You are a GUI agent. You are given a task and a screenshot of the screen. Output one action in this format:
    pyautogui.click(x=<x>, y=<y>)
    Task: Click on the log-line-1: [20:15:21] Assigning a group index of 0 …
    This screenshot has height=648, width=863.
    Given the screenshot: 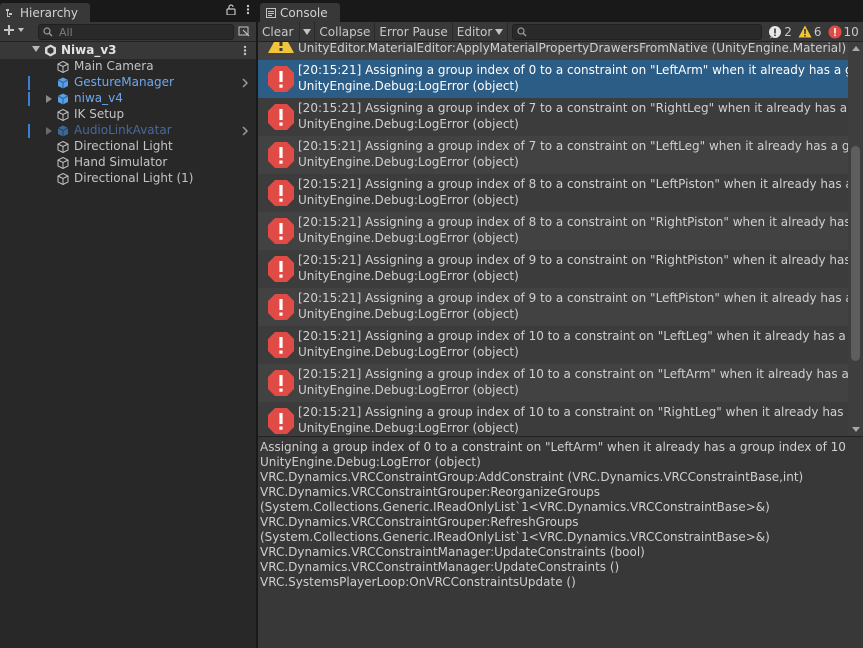 What is the action you would take?
    pyautogui.click(x=573, y=70)
    